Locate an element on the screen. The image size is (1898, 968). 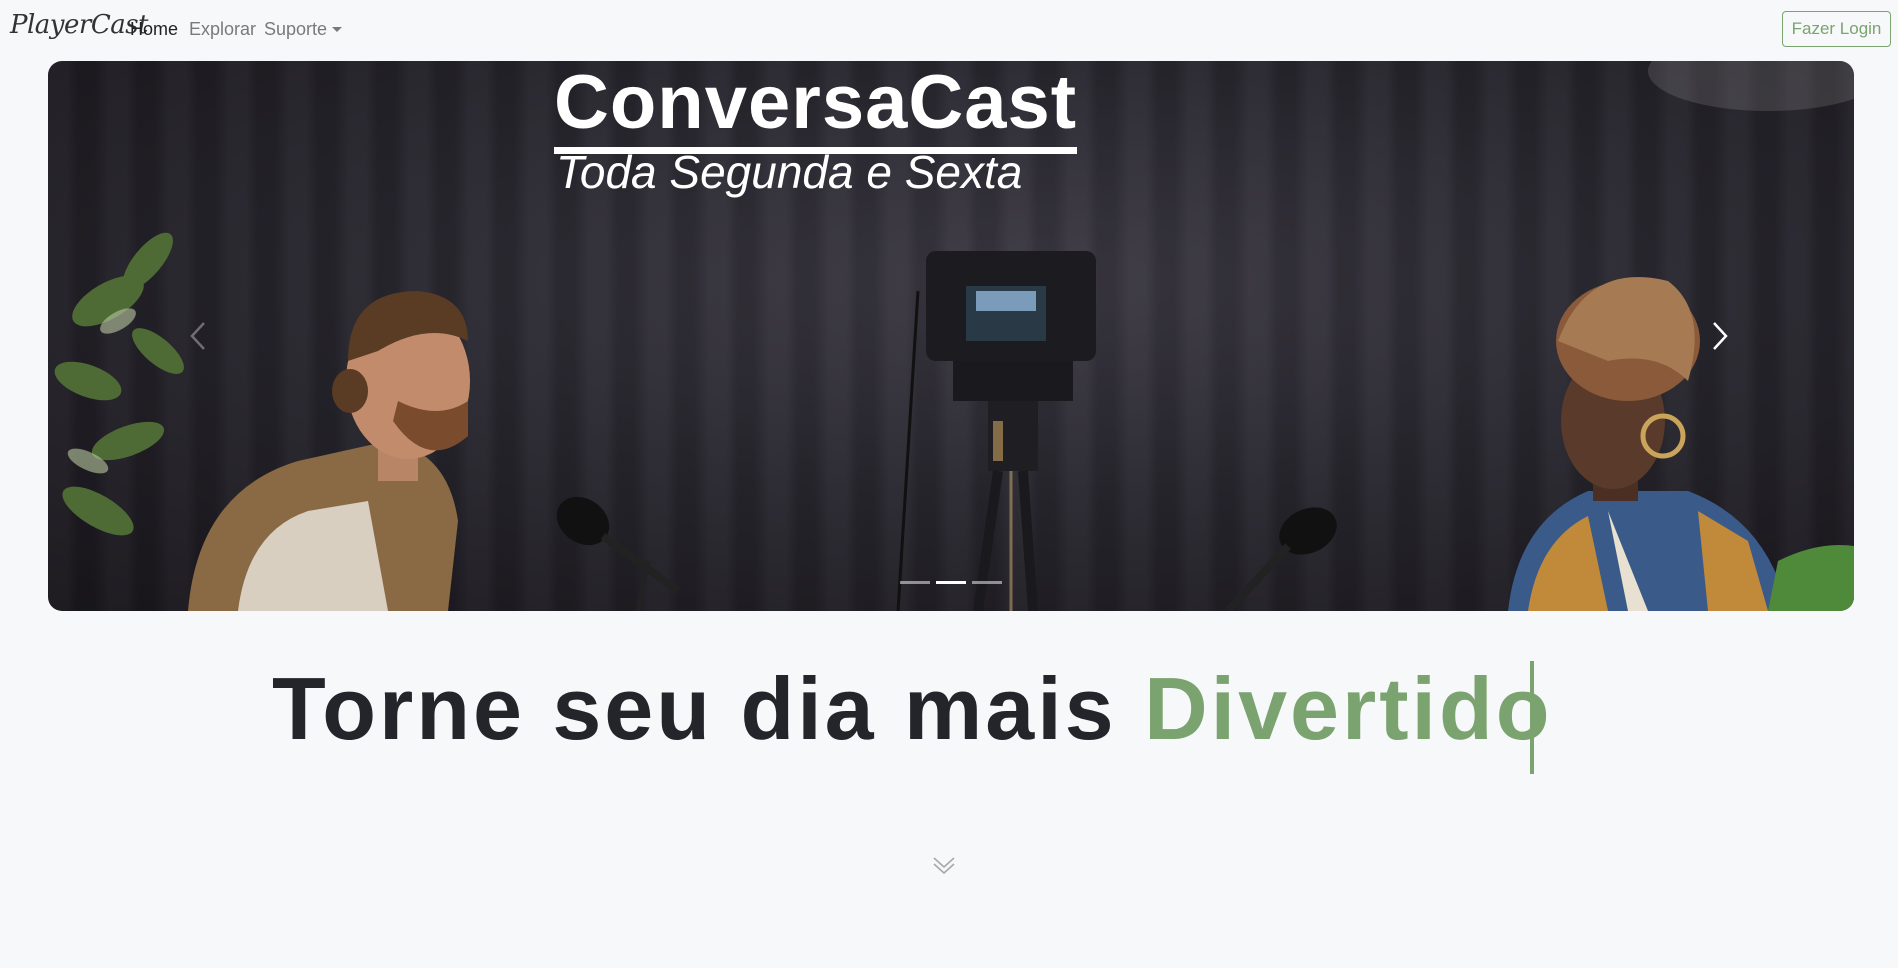
chevron-right-icon is located at coordinates (1720, 336).